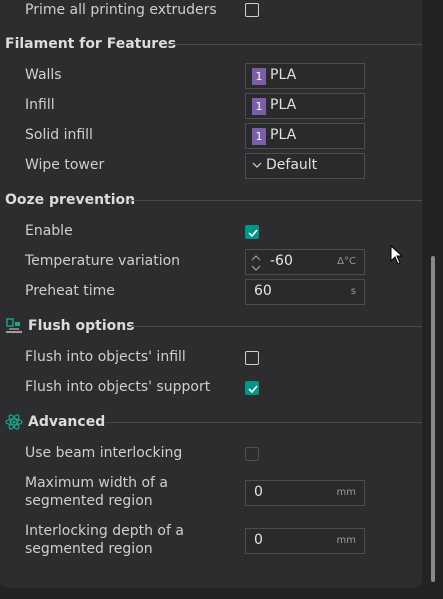 The image size is (443, 599). I want to click on walls-filament-combo: 1 PLA, so click(305, 76).